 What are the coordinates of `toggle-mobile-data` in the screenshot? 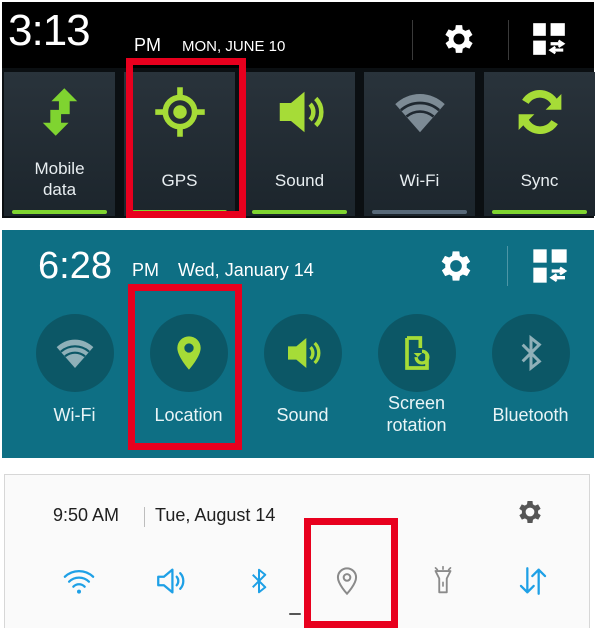 It's located at (533, 581).